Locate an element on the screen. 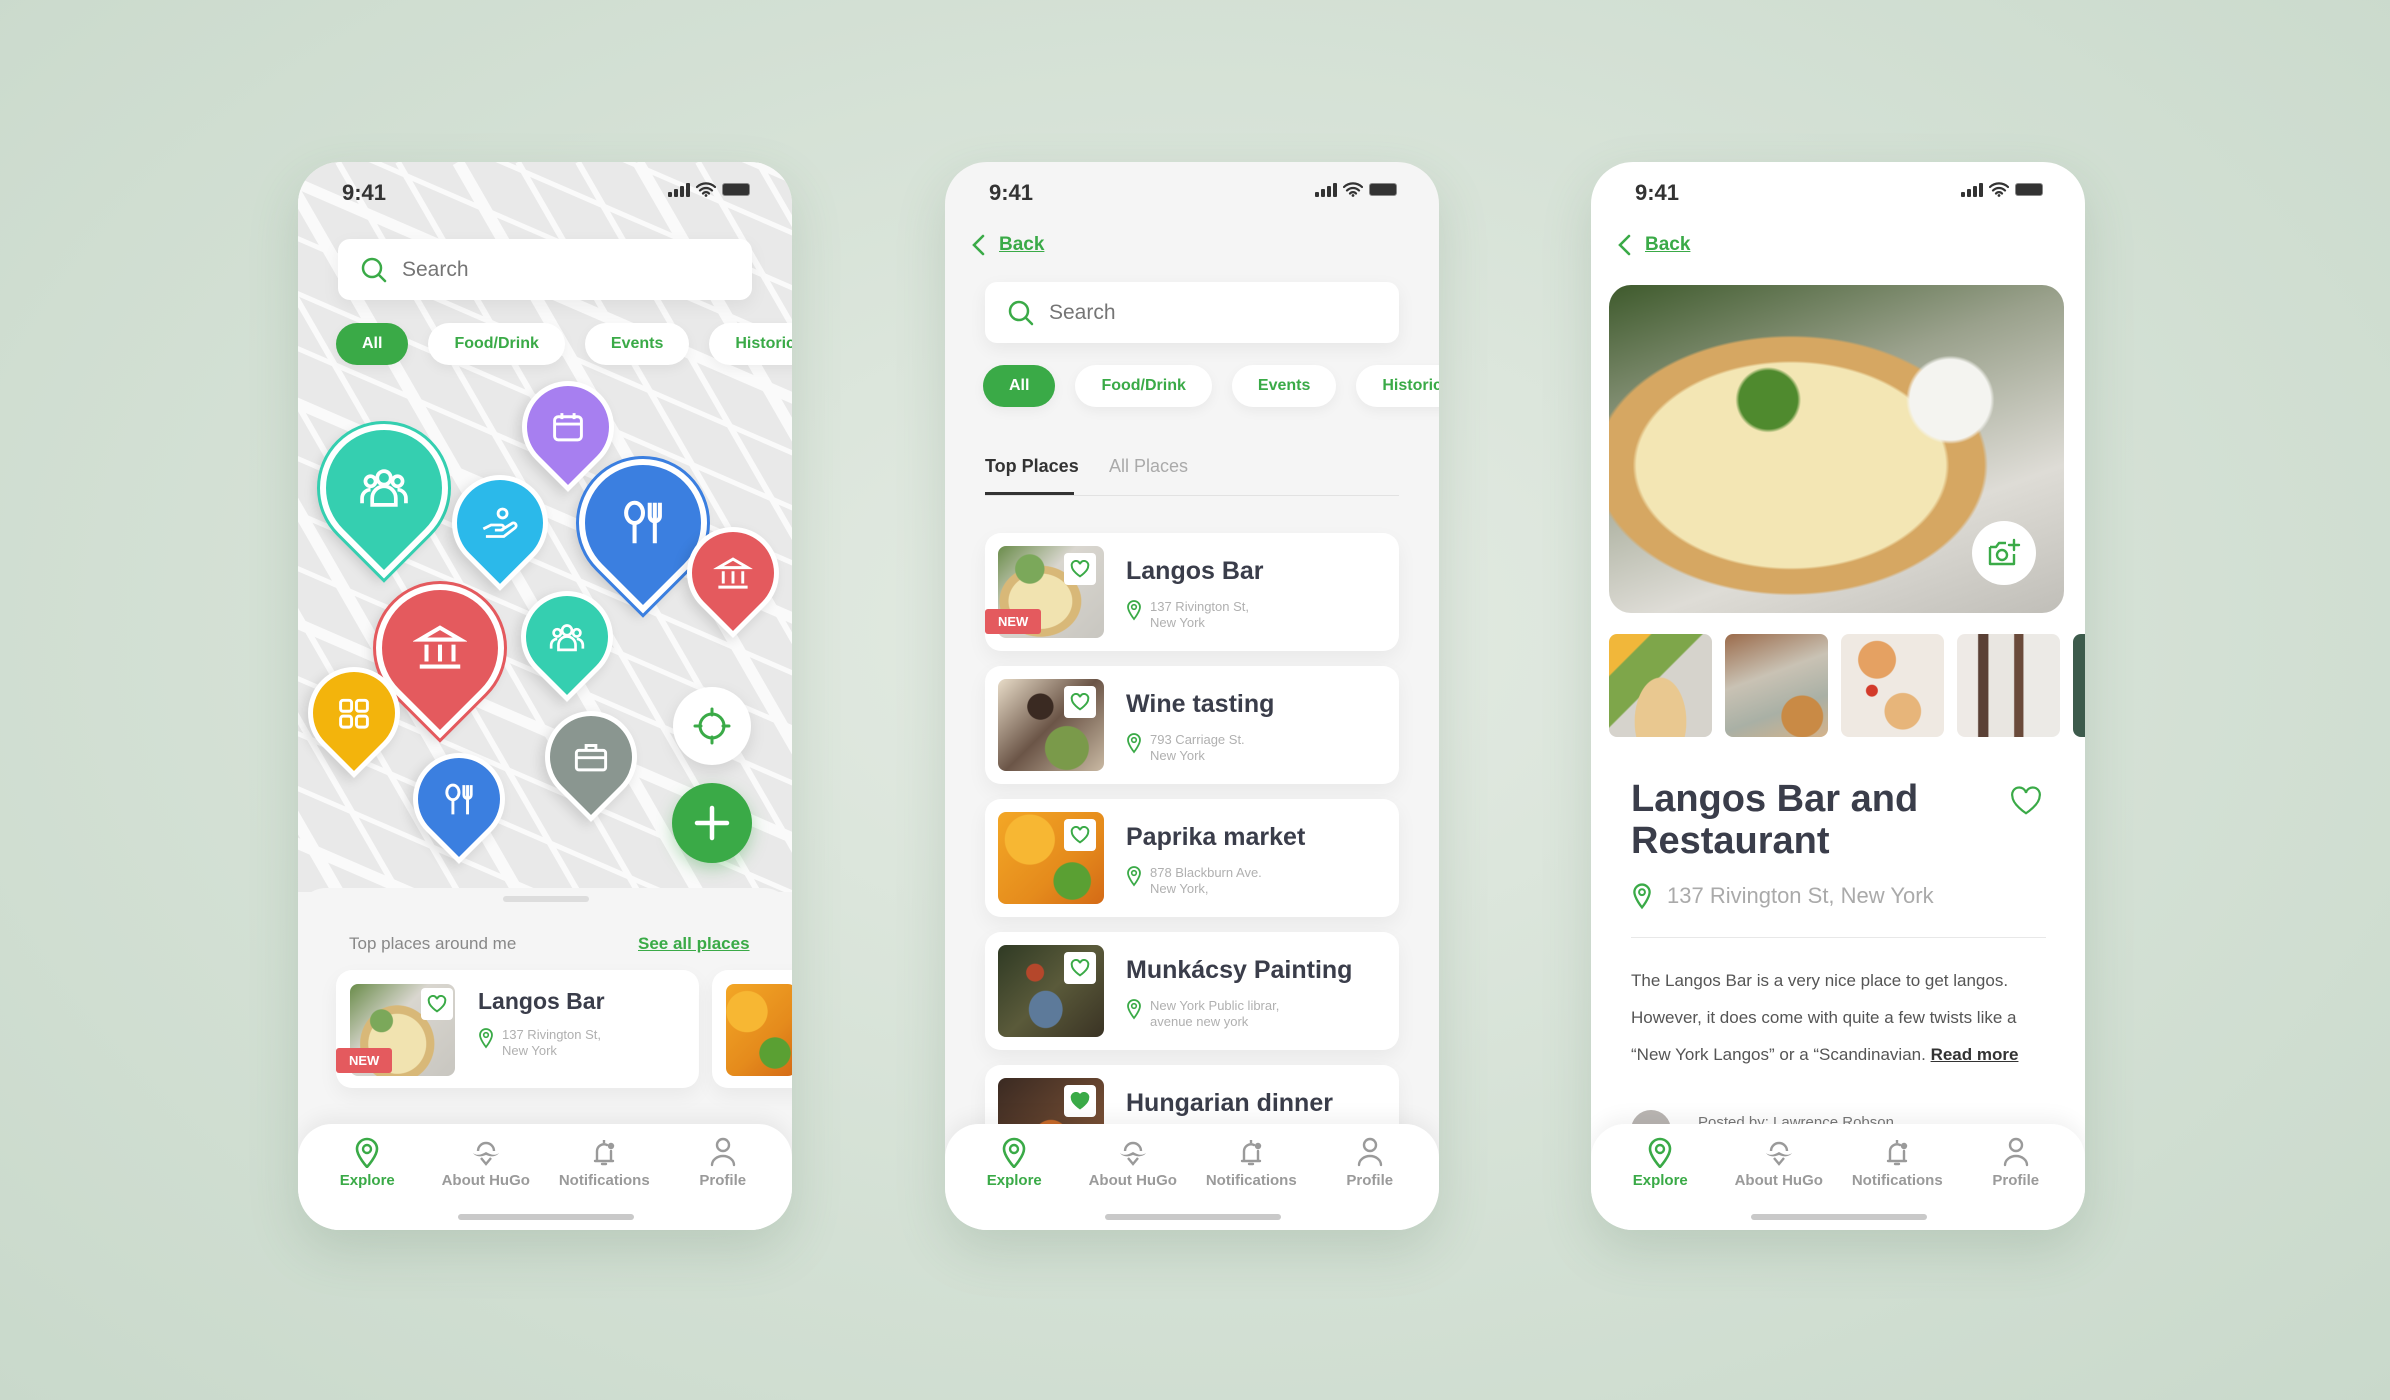 Image resolution: width=2390 pixels, height=1400 pixels. place-title: Langos Bar and Restaurant is located at coordinates (1775, 820).